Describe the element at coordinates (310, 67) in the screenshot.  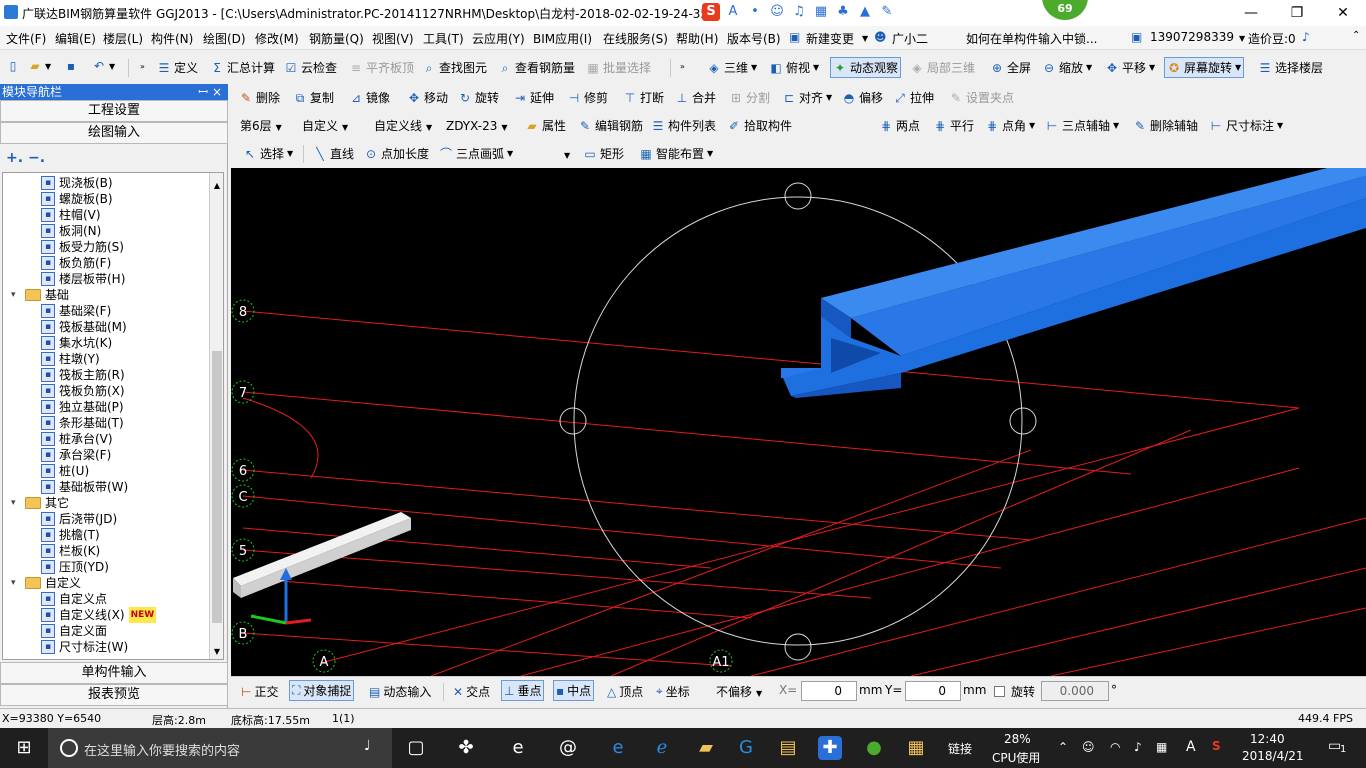
I see `cloud-check-button: ☑ 云检查` at that location.